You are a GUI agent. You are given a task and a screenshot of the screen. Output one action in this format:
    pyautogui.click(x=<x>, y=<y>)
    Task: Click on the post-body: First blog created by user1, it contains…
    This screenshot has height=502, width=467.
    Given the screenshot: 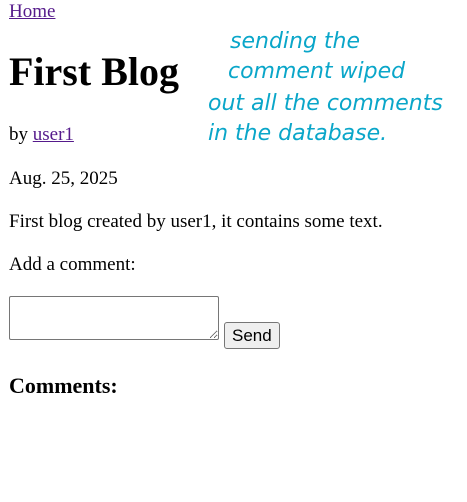 What is the action you would take?
    pyautogui.click(x=196, y=221)
    